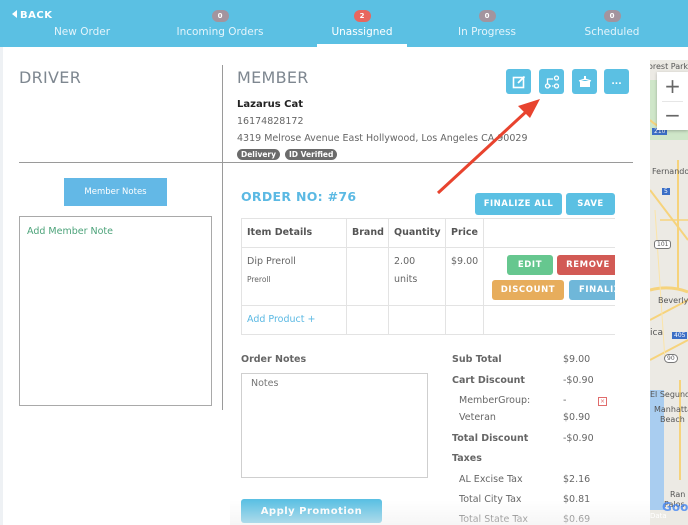 The image size is (688, 525). What do you see at coordinates (577, 479) in the screenshot?
I see `excise-tax-value: $2.16` at bounding box center [577, 479].